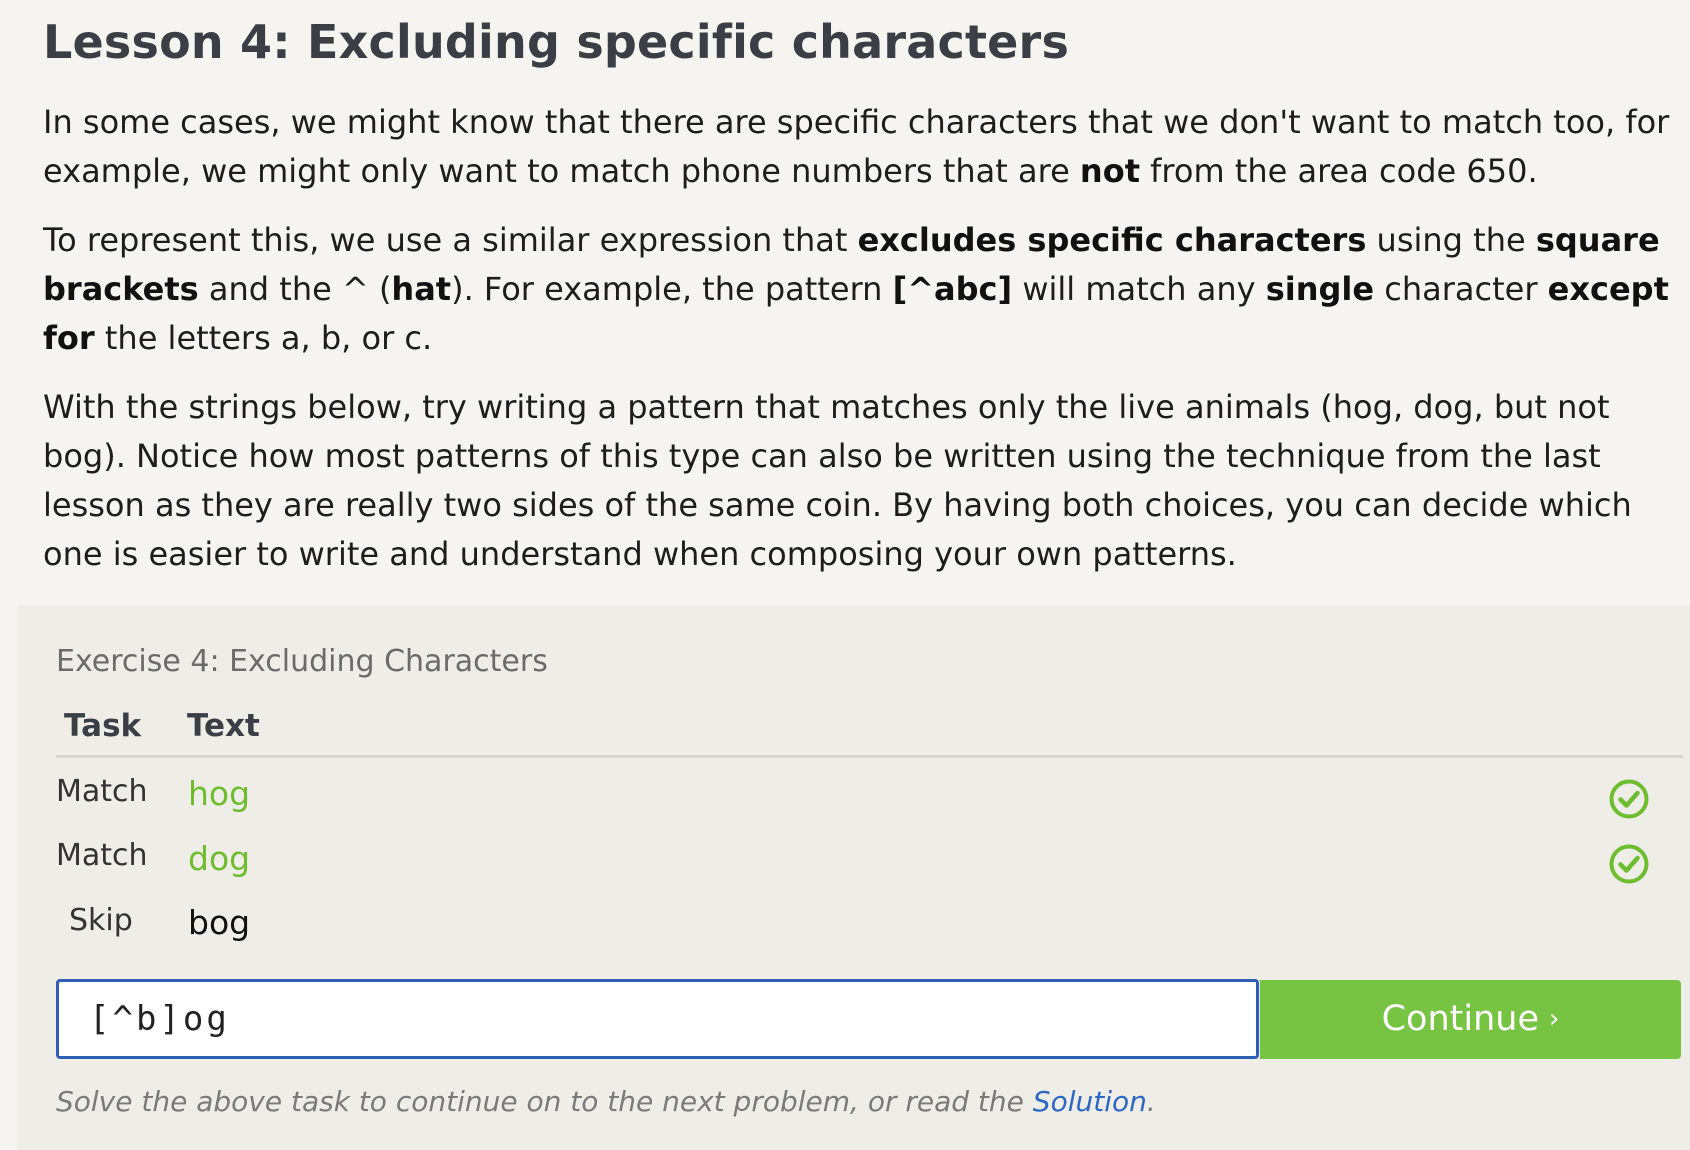 This screenshot has height=1150, width=1690. I want to click on p1-text-2: from the area code 650., so click(1338, 171).